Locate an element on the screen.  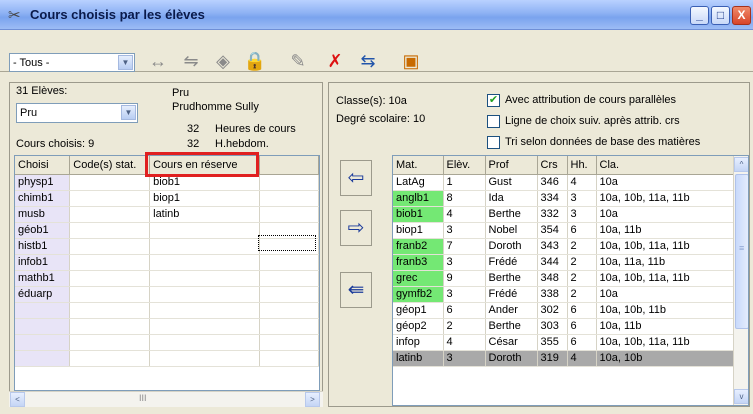
table-cell: 346 is located at coordinates (552, 182).